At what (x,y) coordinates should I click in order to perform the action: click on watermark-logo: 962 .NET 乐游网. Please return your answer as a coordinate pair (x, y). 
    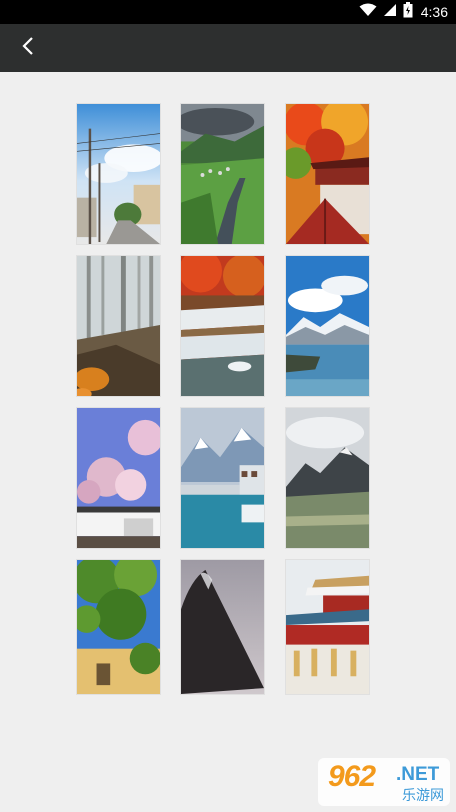
    Looking at the image, I should click on (384, 782).